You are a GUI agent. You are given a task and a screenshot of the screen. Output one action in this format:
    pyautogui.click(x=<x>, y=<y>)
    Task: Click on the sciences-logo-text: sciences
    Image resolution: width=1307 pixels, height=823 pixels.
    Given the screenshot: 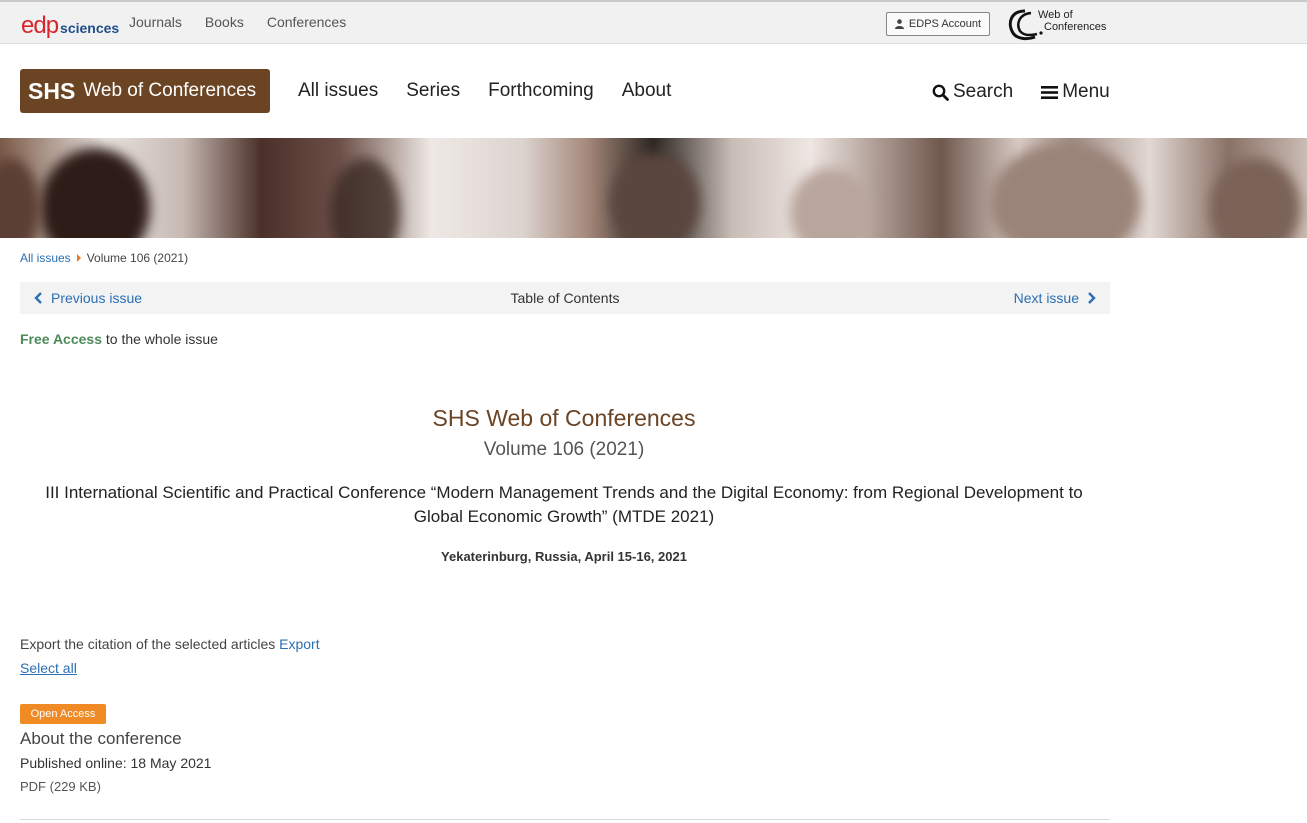 What is the action you would take?
    pyautogui.click(x=90, y=28)
    